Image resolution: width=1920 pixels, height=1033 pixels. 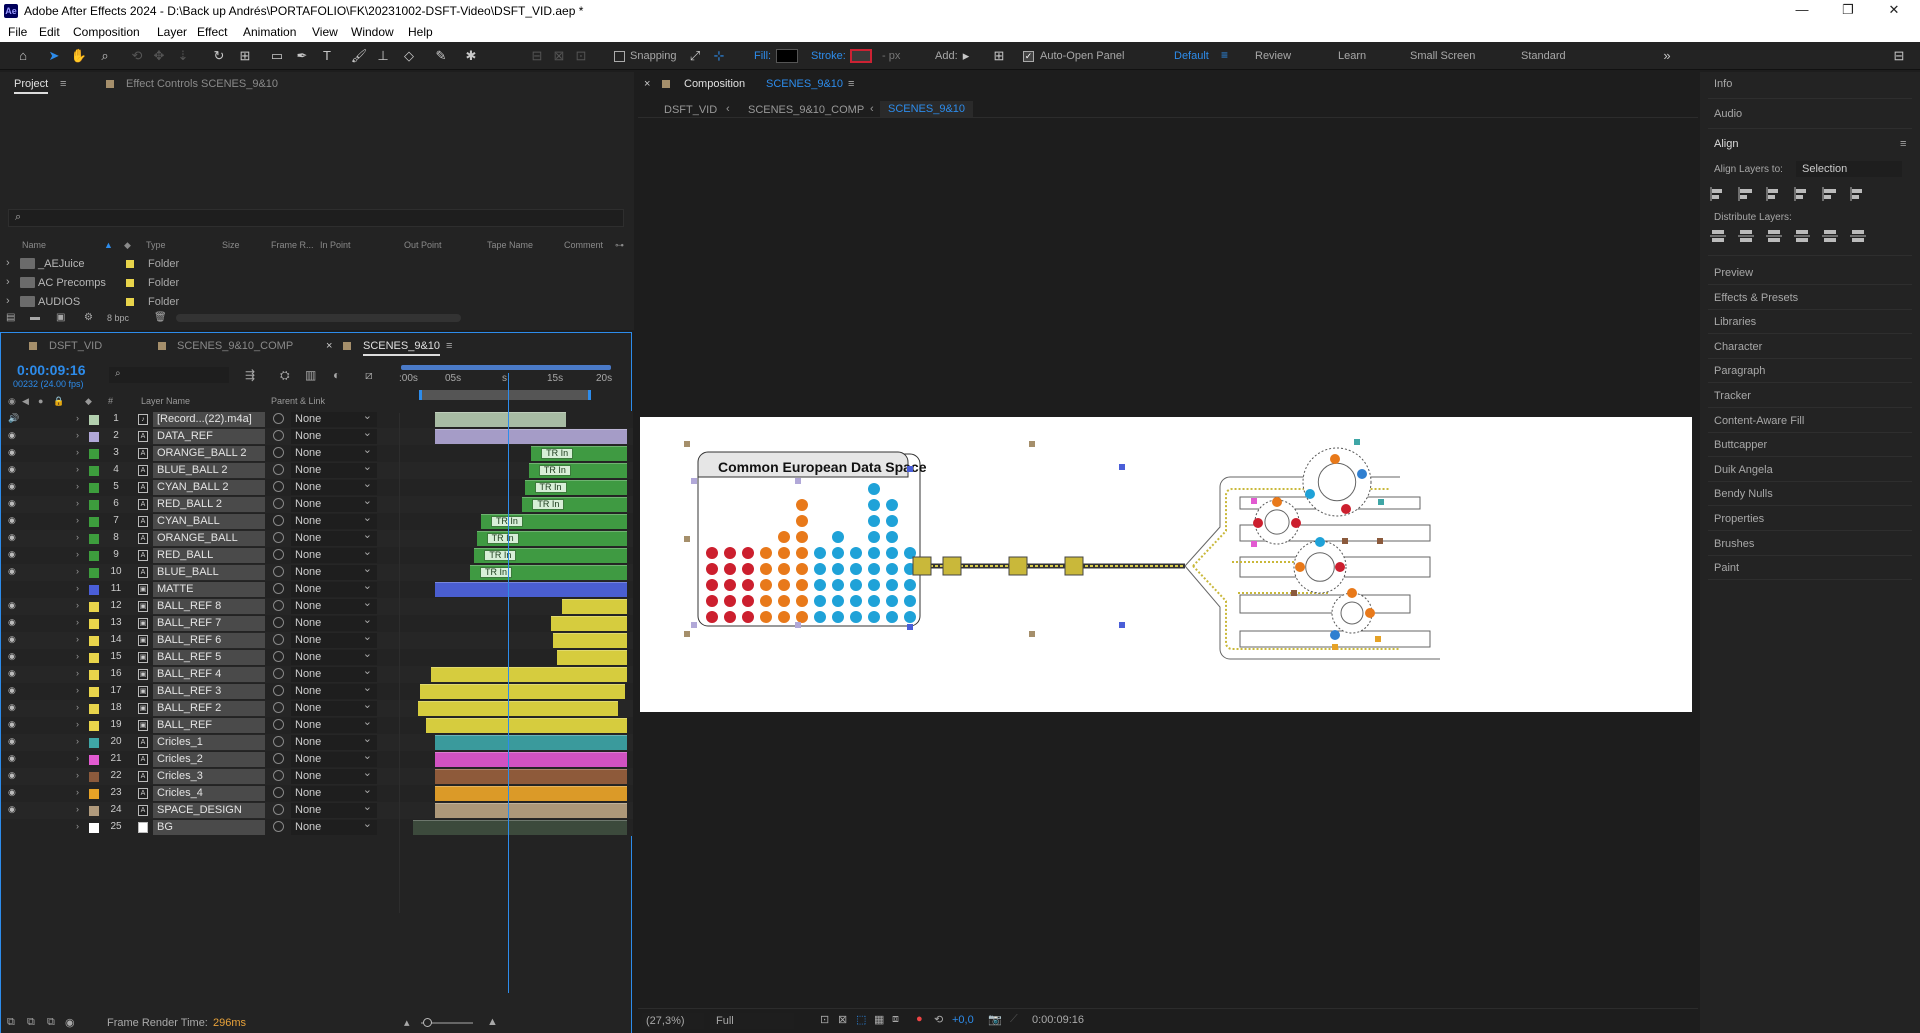 What do you see at coordinates (298, 401) in the screenshot?
I see `col-parent-link: Parent & Link` at bounding box center [298, 401].